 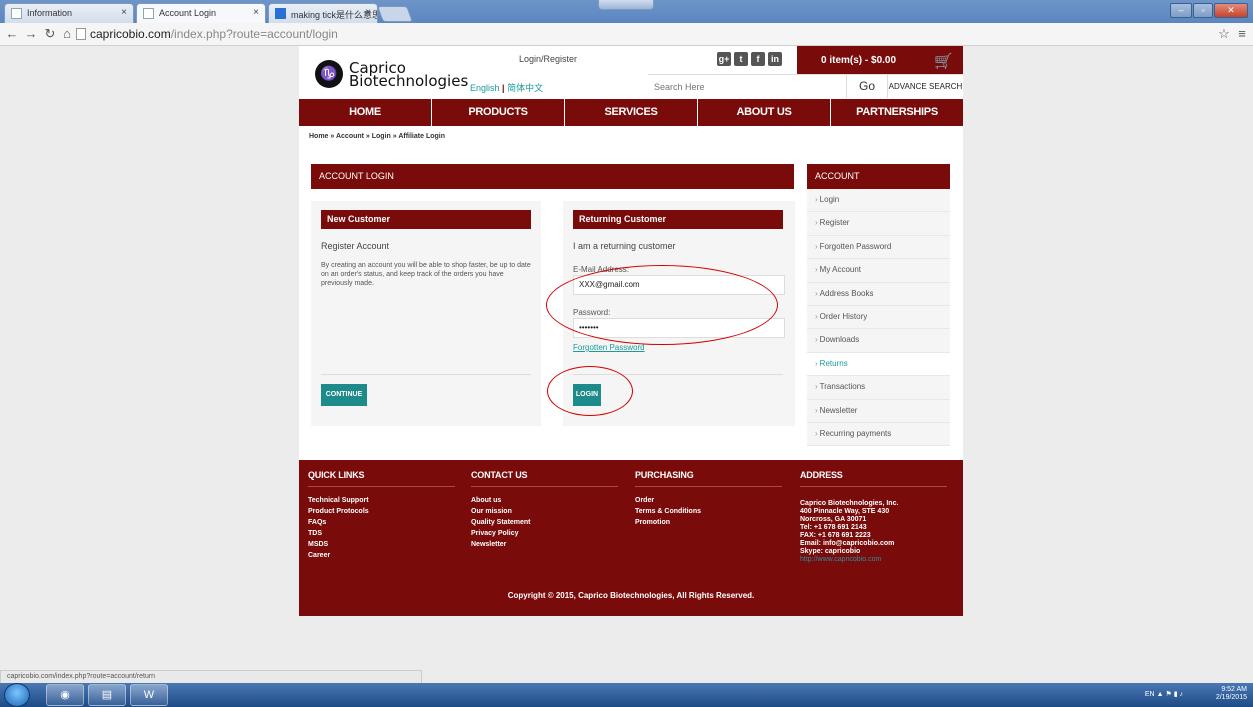 What do you see at coordinates (679, 328) in the screenshot?
I see `password-field: •••••••` at bounding box center [679, 328].